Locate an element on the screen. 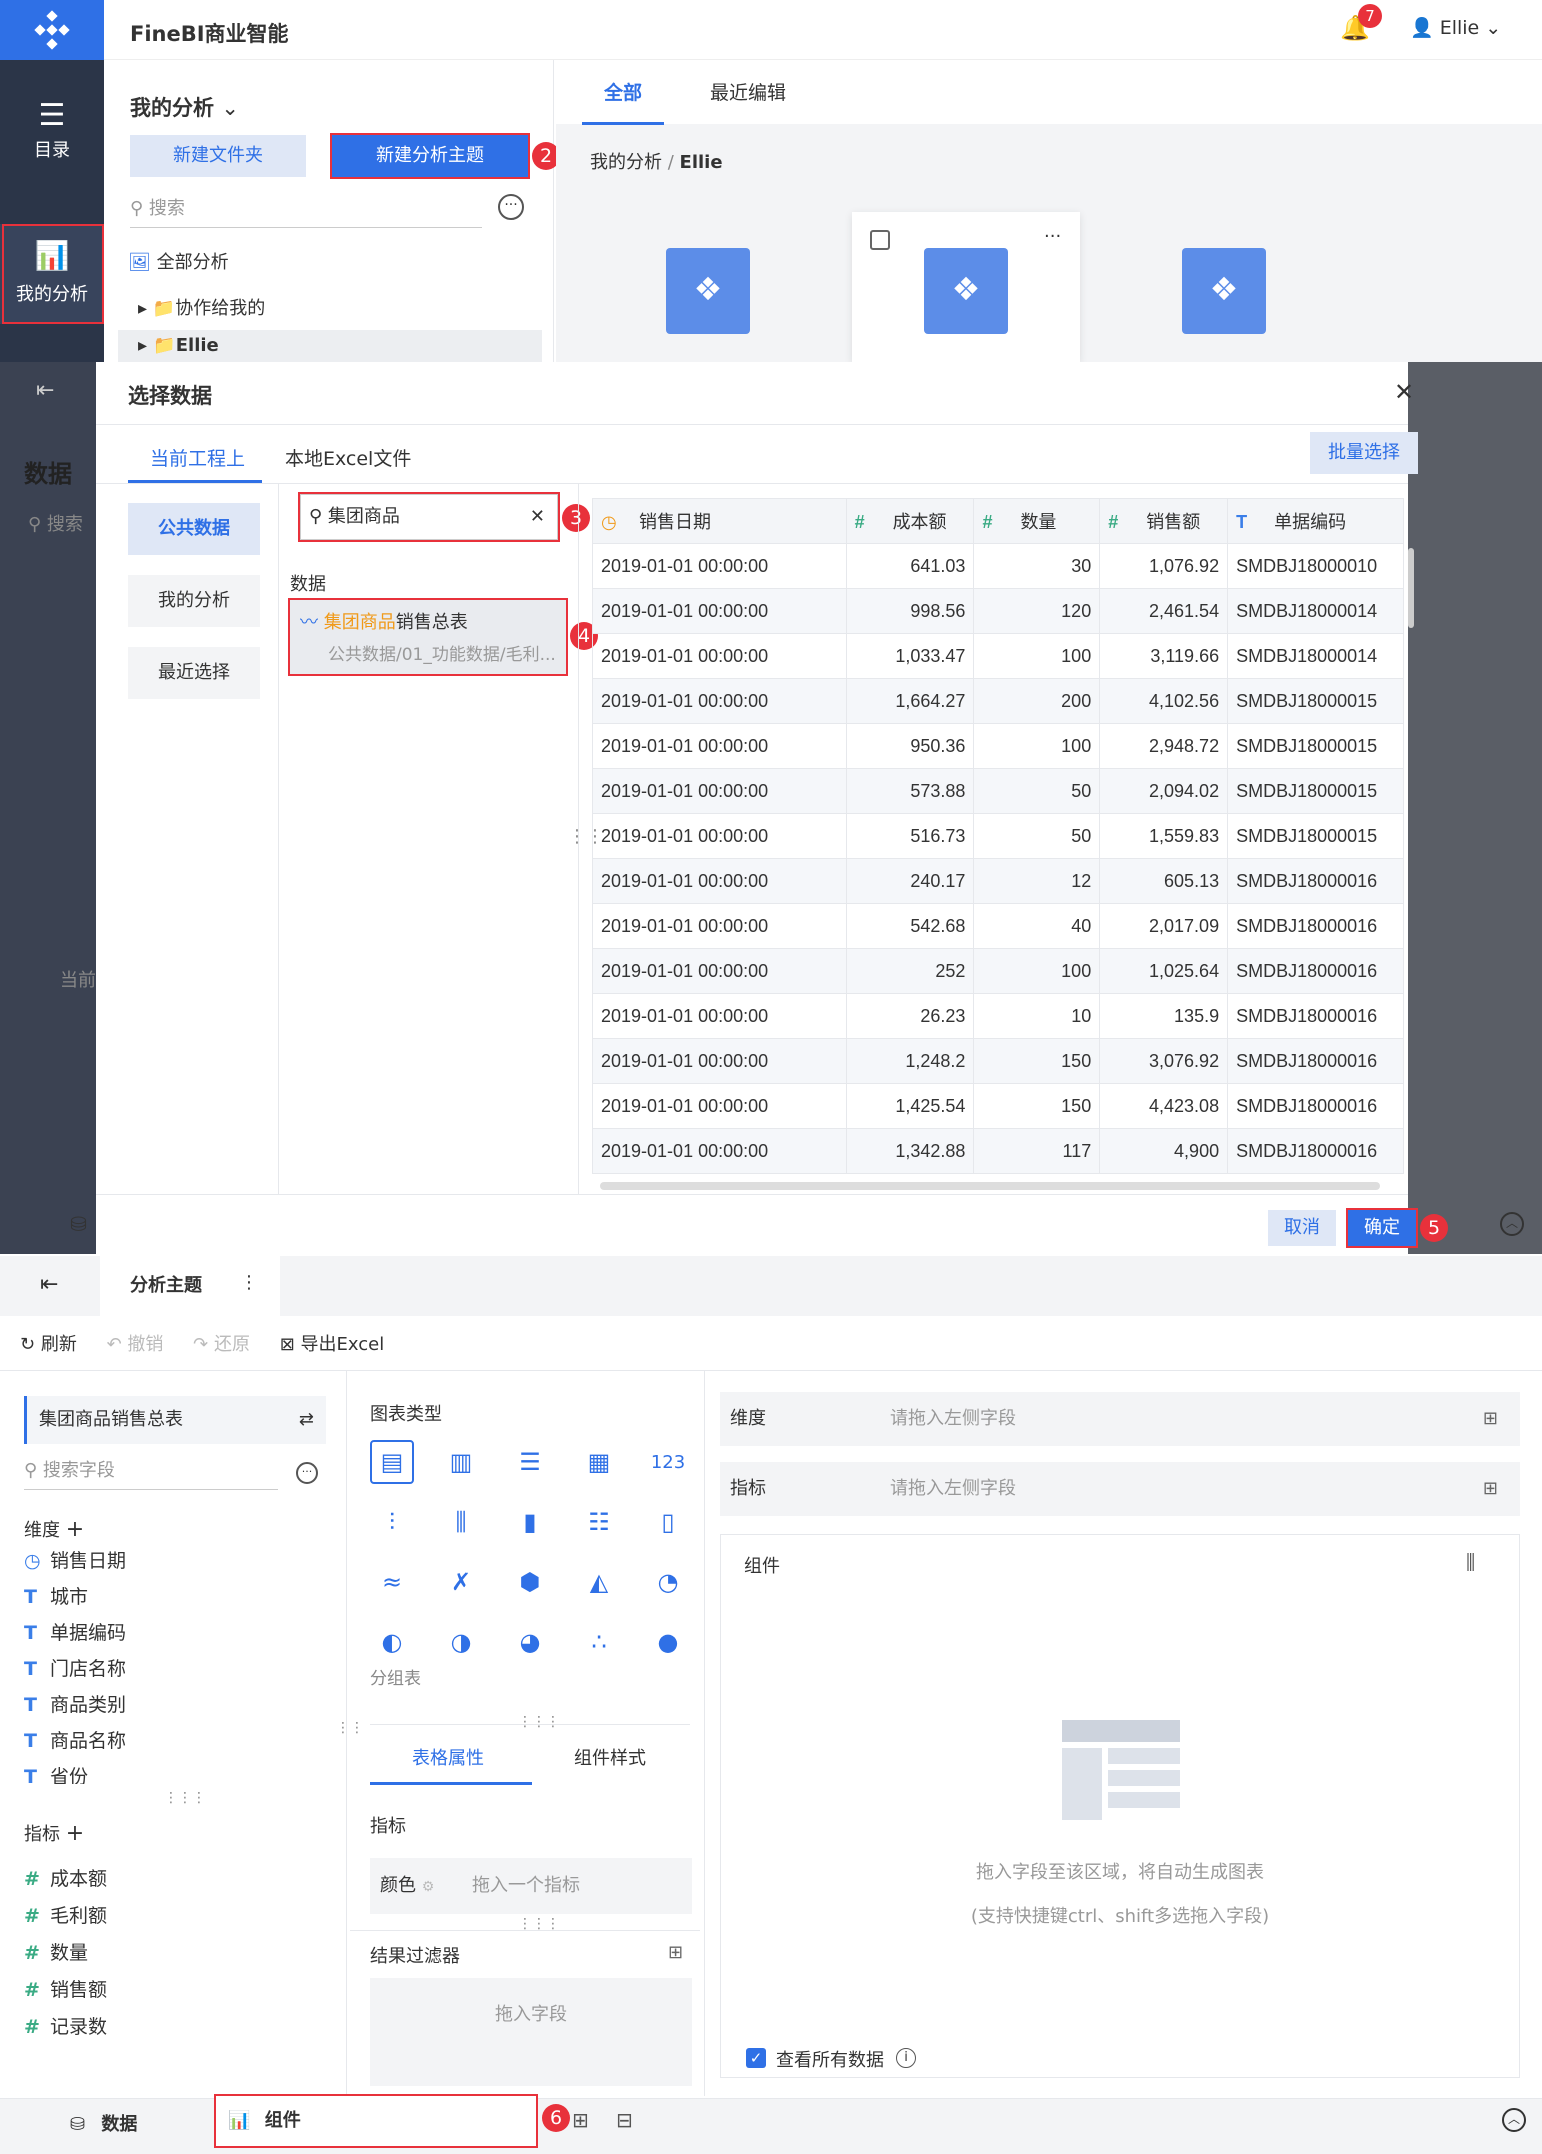 This screenshot has height=2154, width=1542. left-search: ⚲ 搜索 is located at coordinates (306, 210).